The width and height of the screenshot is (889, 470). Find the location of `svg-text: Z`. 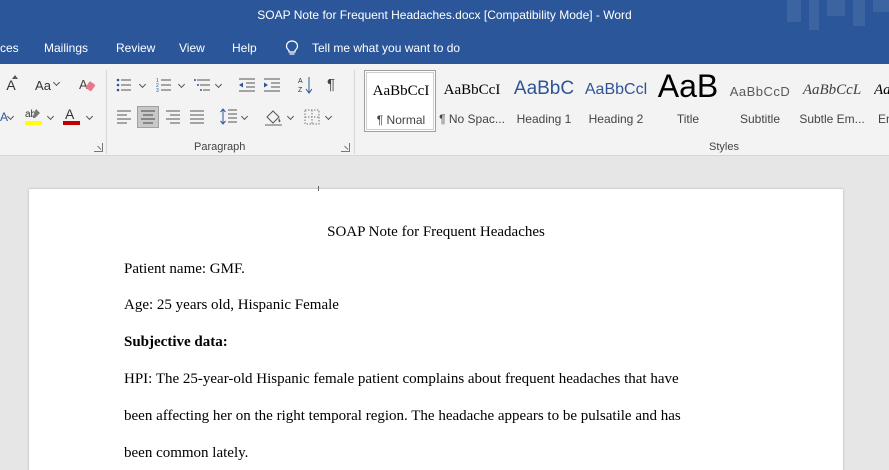

svg-text: Z is located at coordinates (300, 90).